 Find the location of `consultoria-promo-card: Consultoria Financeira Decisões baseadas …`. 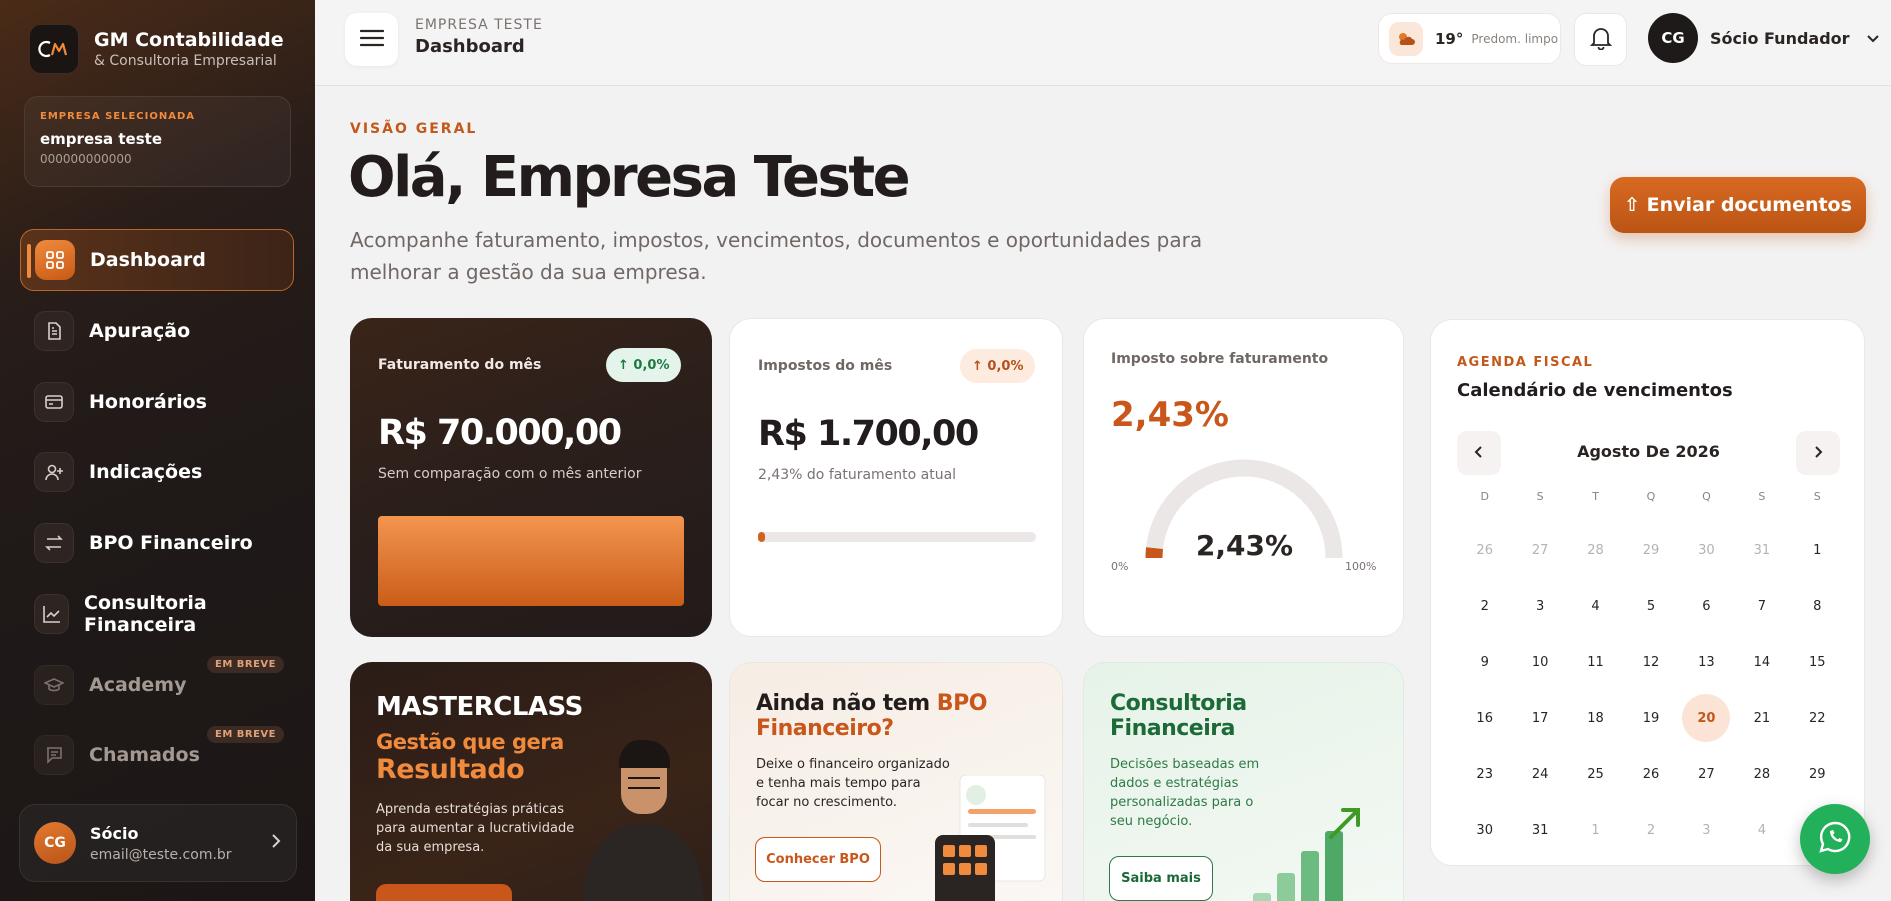

consultoria-promo-card: Consultoria Financeira Decisões baseadas … is located at coordinates (1243, 781).